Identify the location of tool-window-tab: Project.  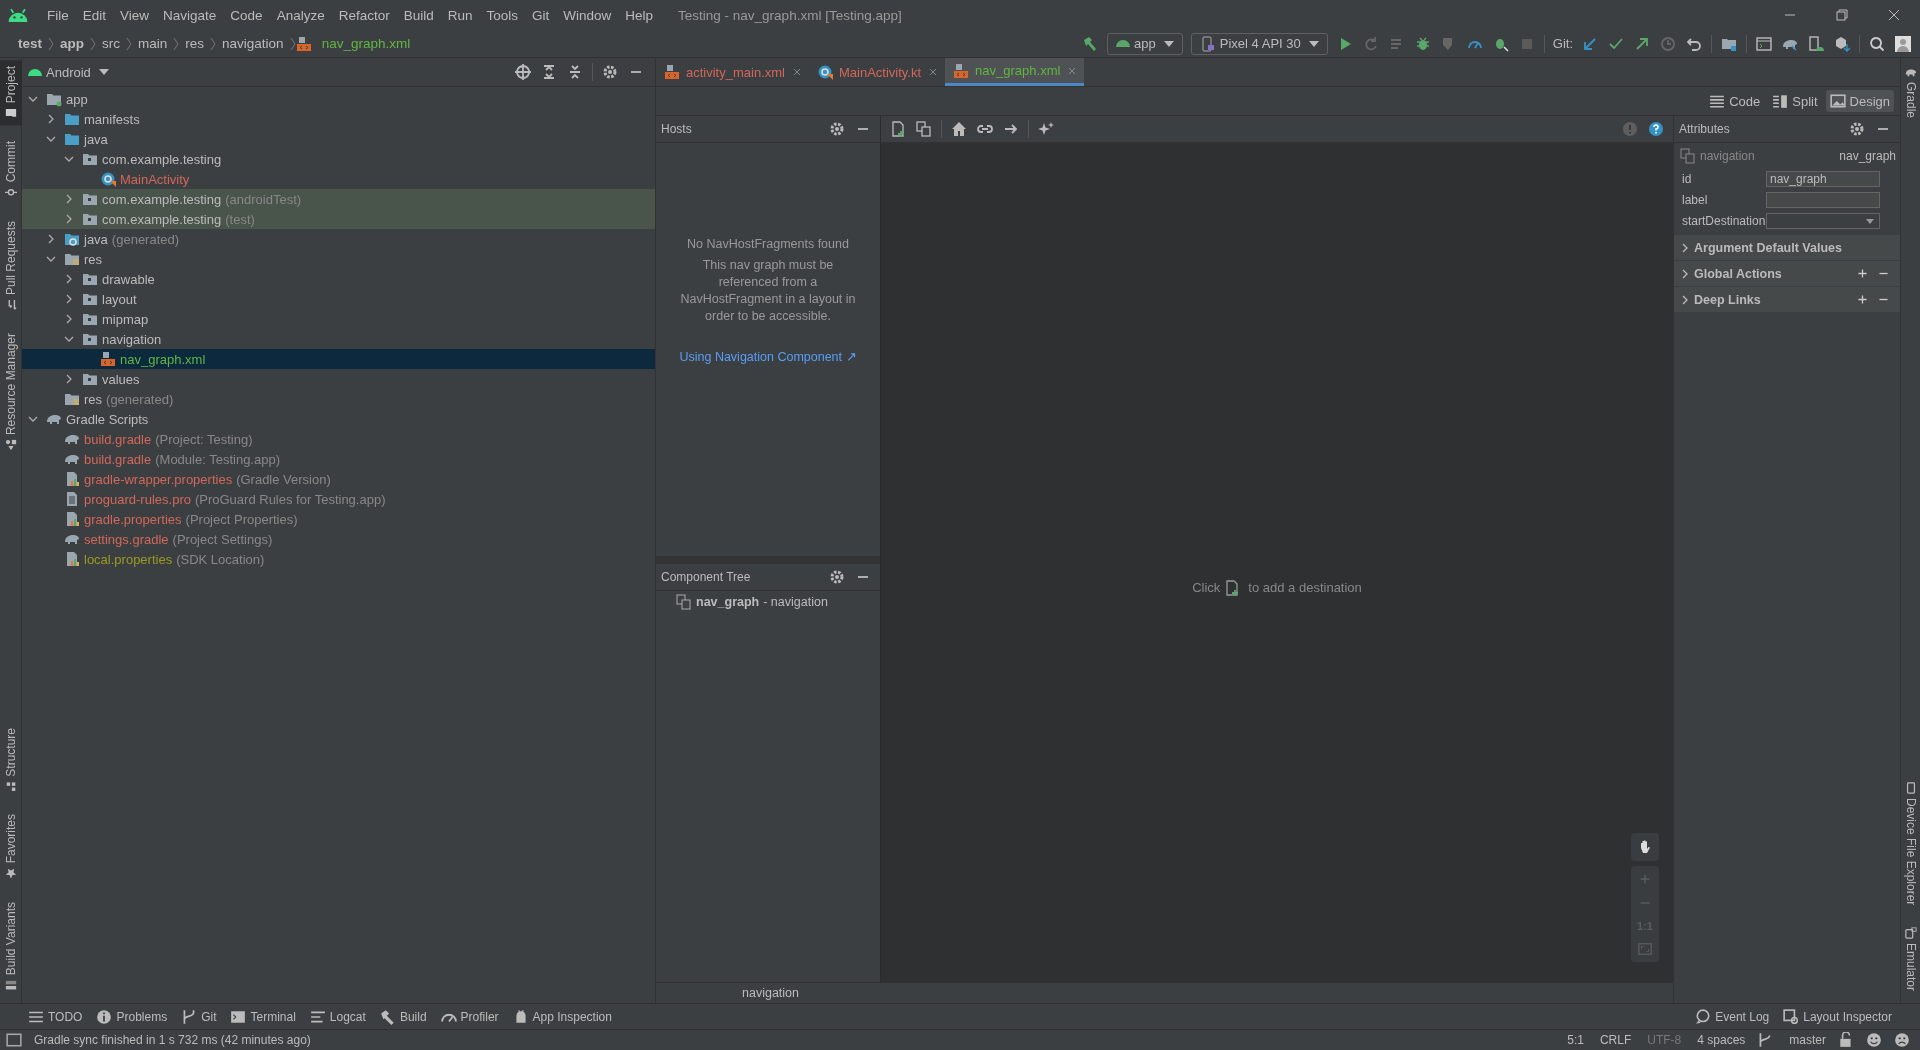
(11, 93).